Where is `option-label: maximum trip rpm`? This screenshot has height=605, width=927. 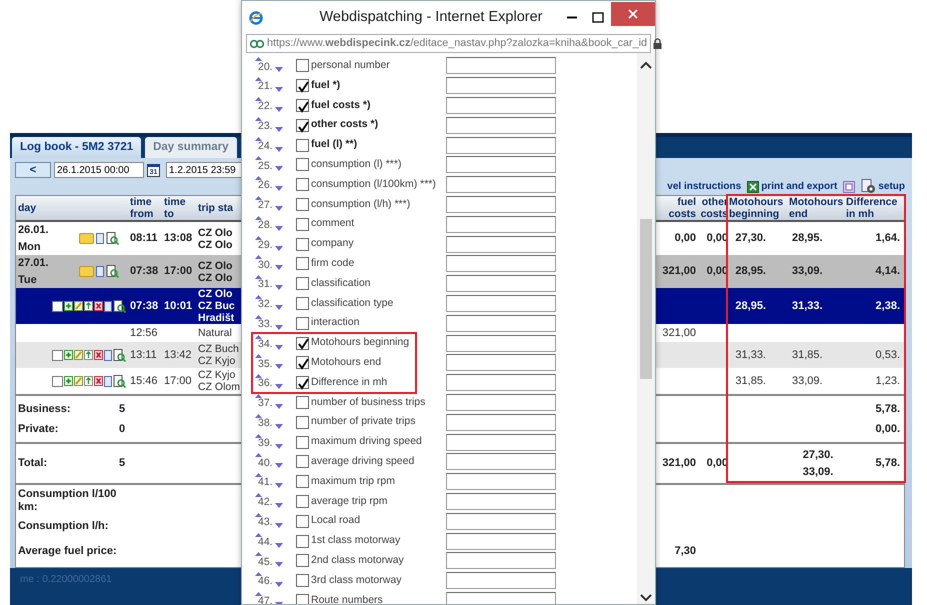
option-label: maximum trip rpm is located at coordinates (353, 480).